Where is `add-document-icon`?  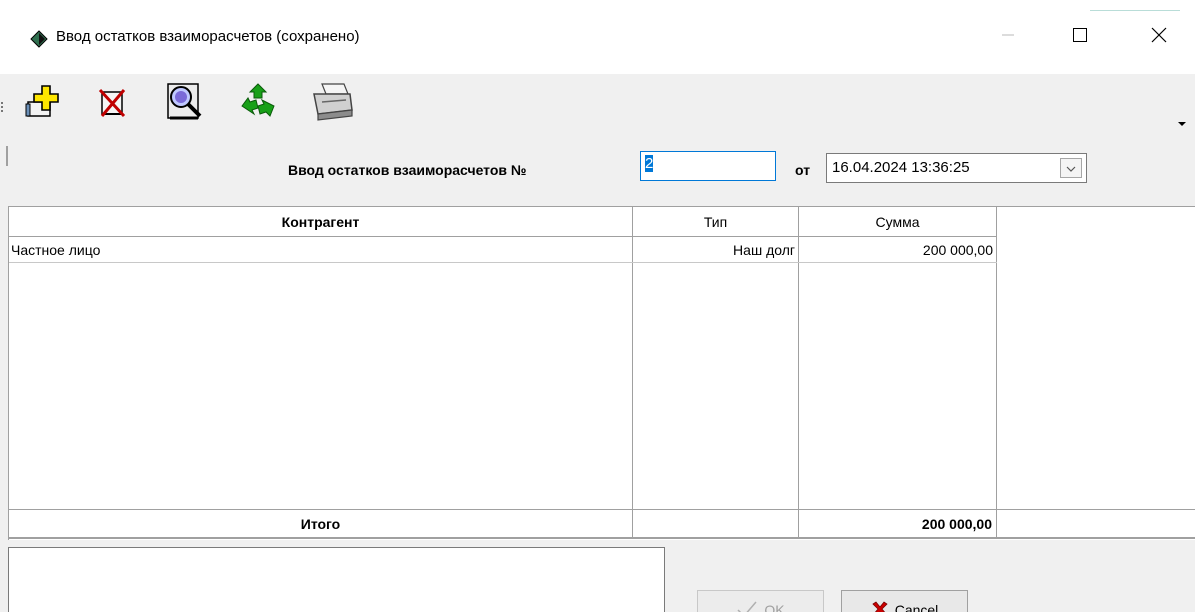
add-document-icon is located at coordinates (42, 104).